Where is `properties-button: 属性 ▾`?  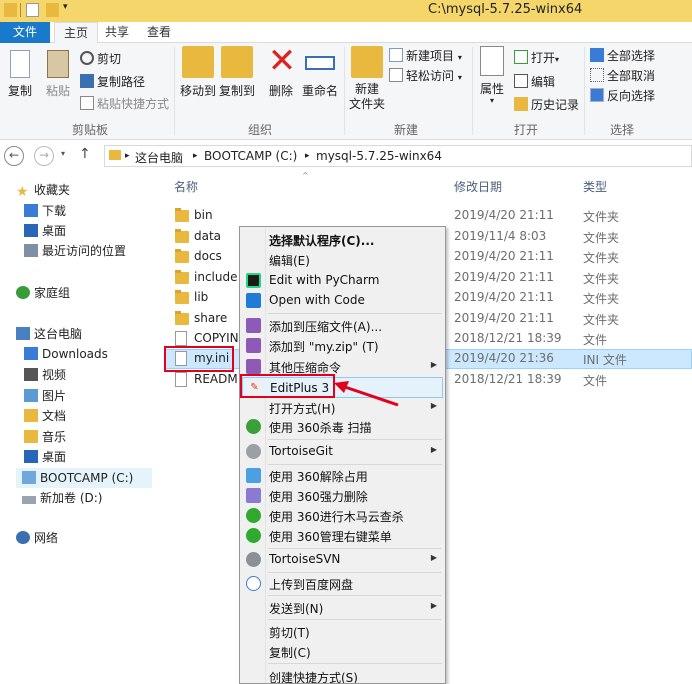 properties-button: 属性 ▾ is located at coordinates (492, 75).